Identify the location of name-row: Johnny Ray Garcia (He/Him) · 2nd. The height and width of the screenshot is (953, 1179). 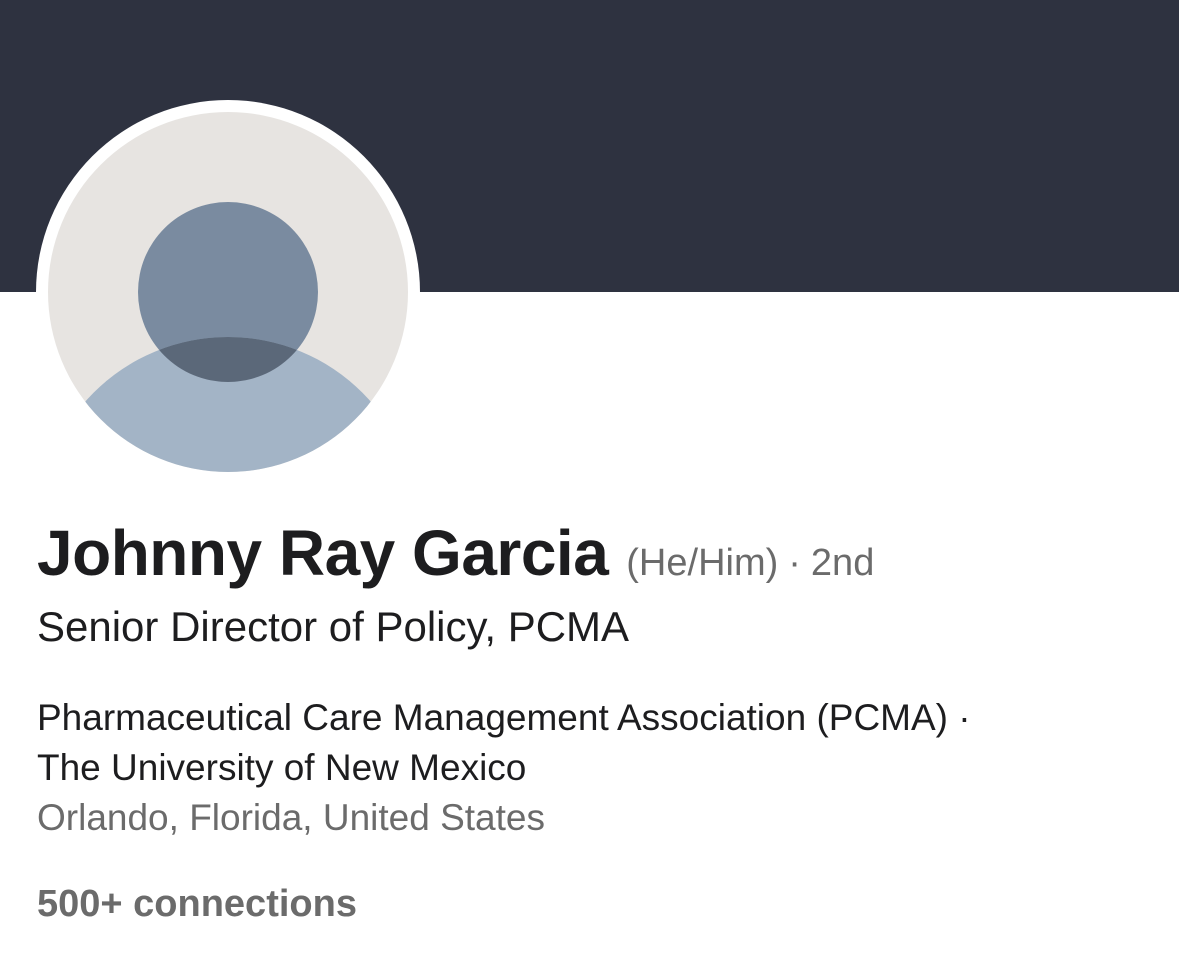
(455, 553).